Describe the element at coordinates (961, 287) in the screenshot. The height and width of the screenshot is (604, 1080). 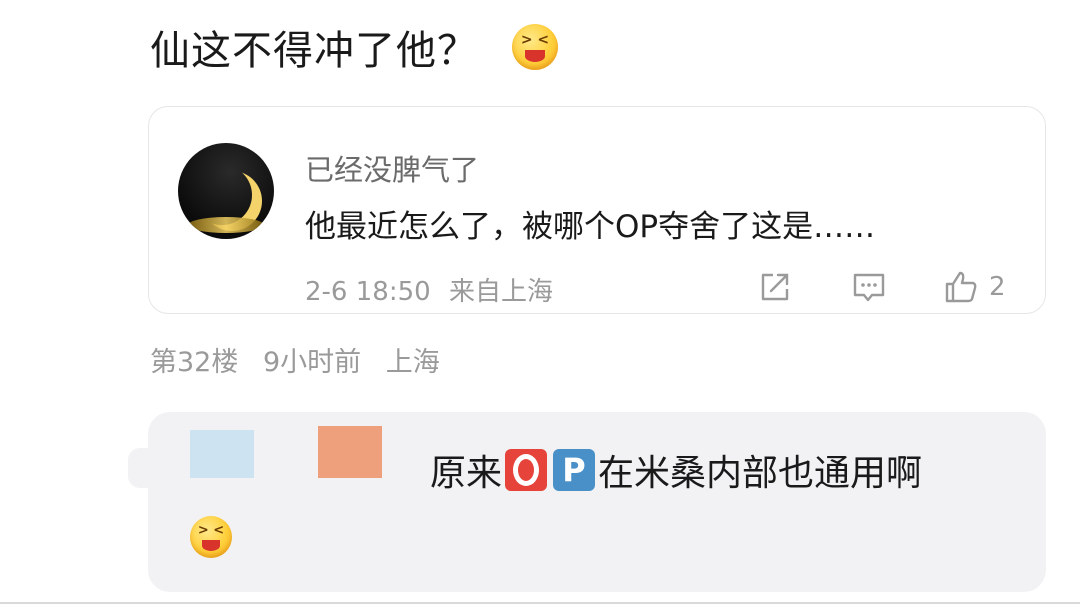
I see `thumbs-up-icon` at that location.